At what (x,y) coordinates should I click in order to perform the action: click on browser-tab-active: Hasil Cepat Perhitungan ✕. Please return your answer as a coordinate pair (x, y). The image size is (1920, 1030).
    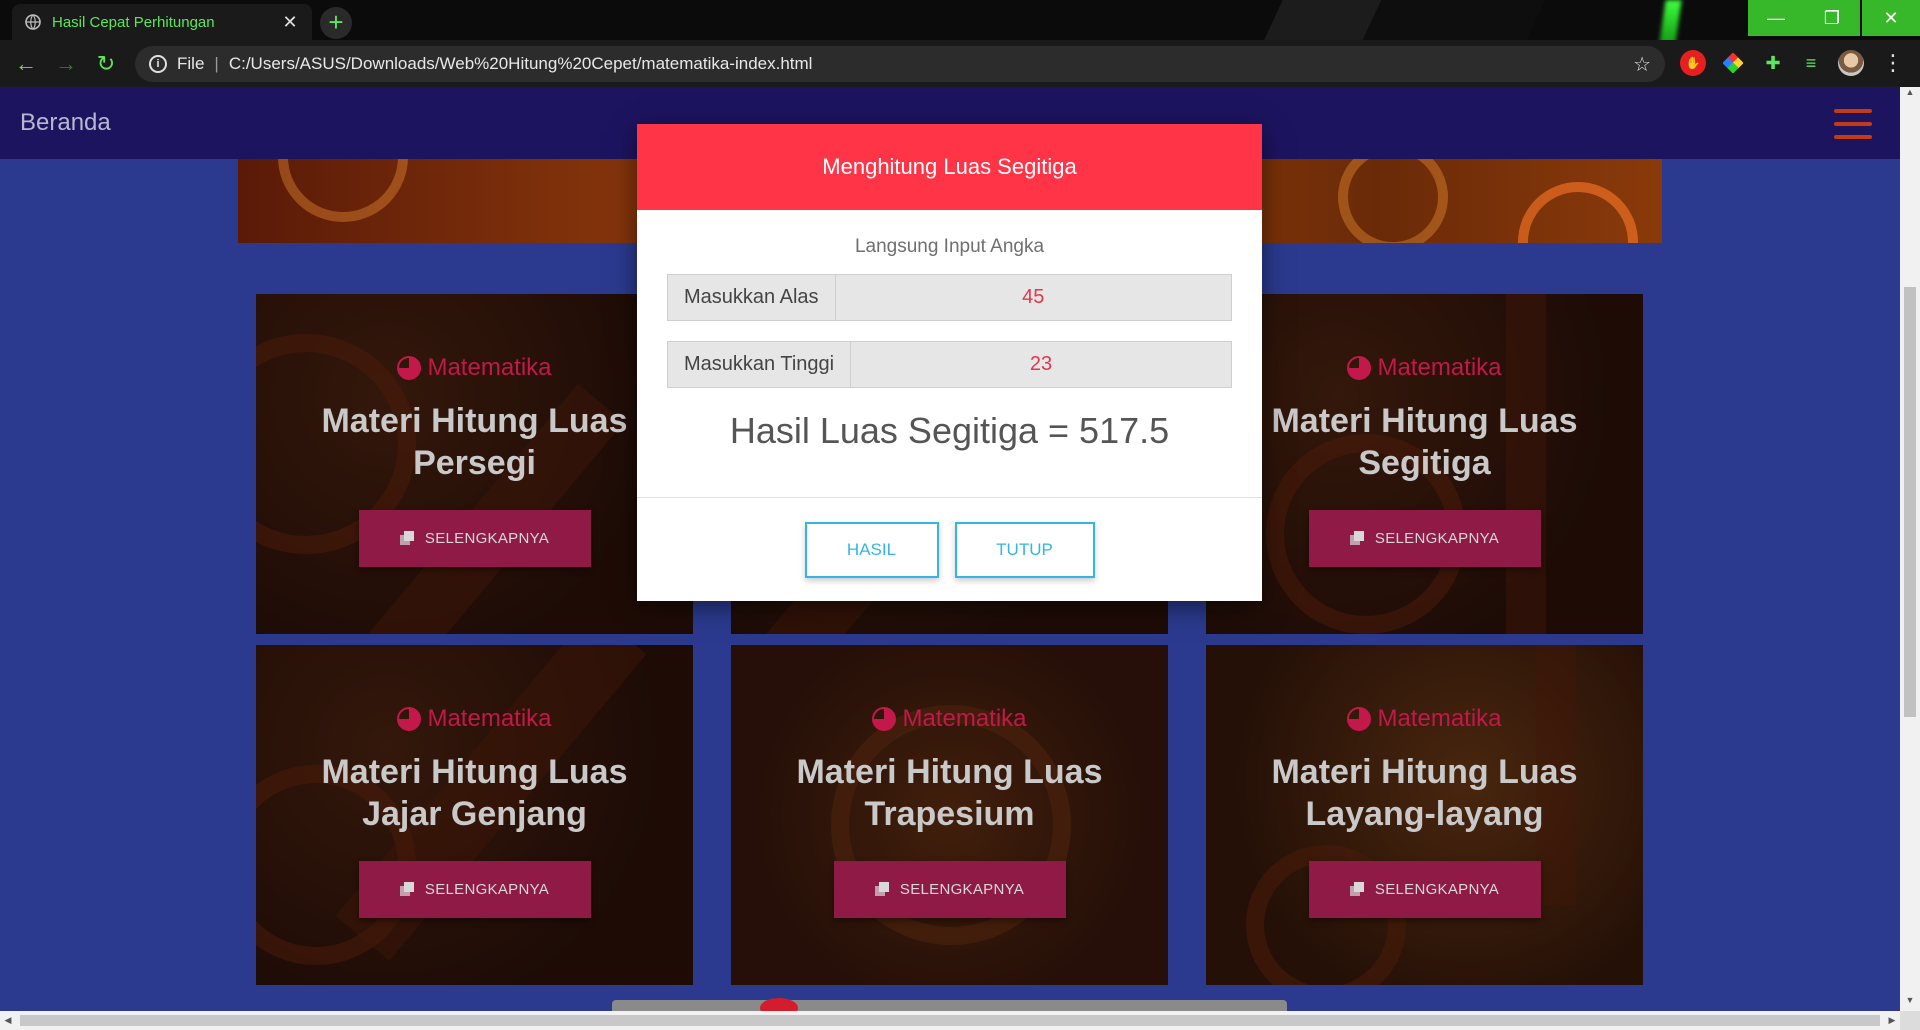
    Looking at the image, I should click on (162, 22).